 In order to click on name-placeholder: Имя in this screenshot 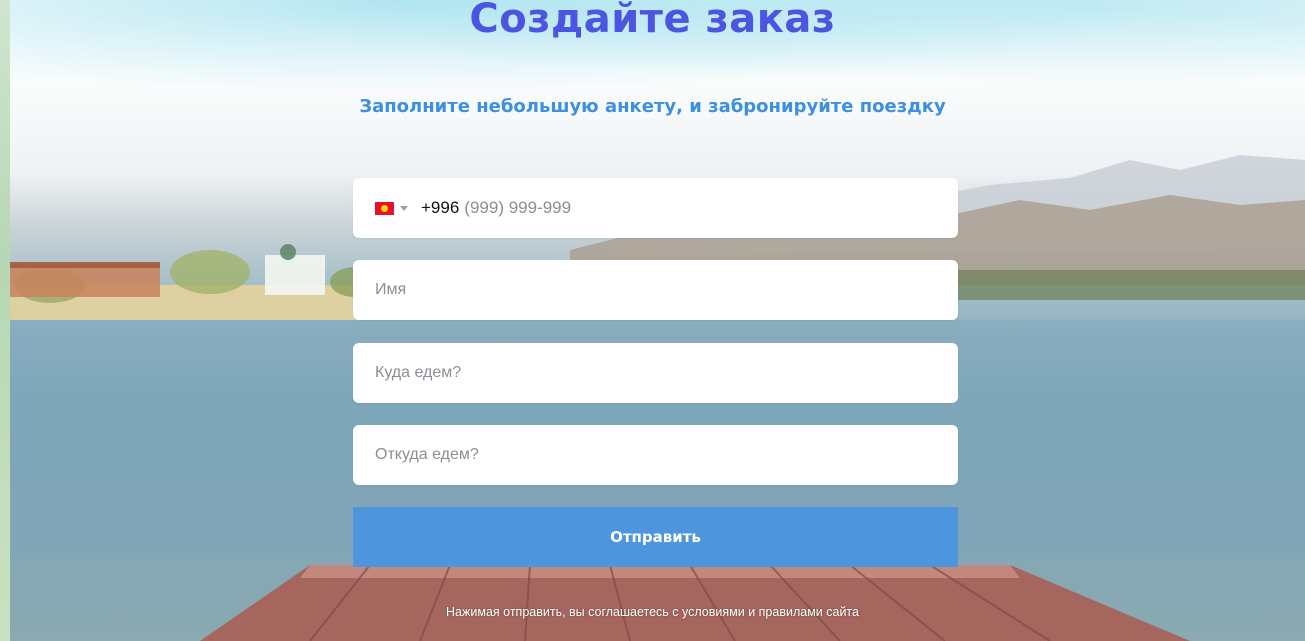, I will do `click(391, 289)`.